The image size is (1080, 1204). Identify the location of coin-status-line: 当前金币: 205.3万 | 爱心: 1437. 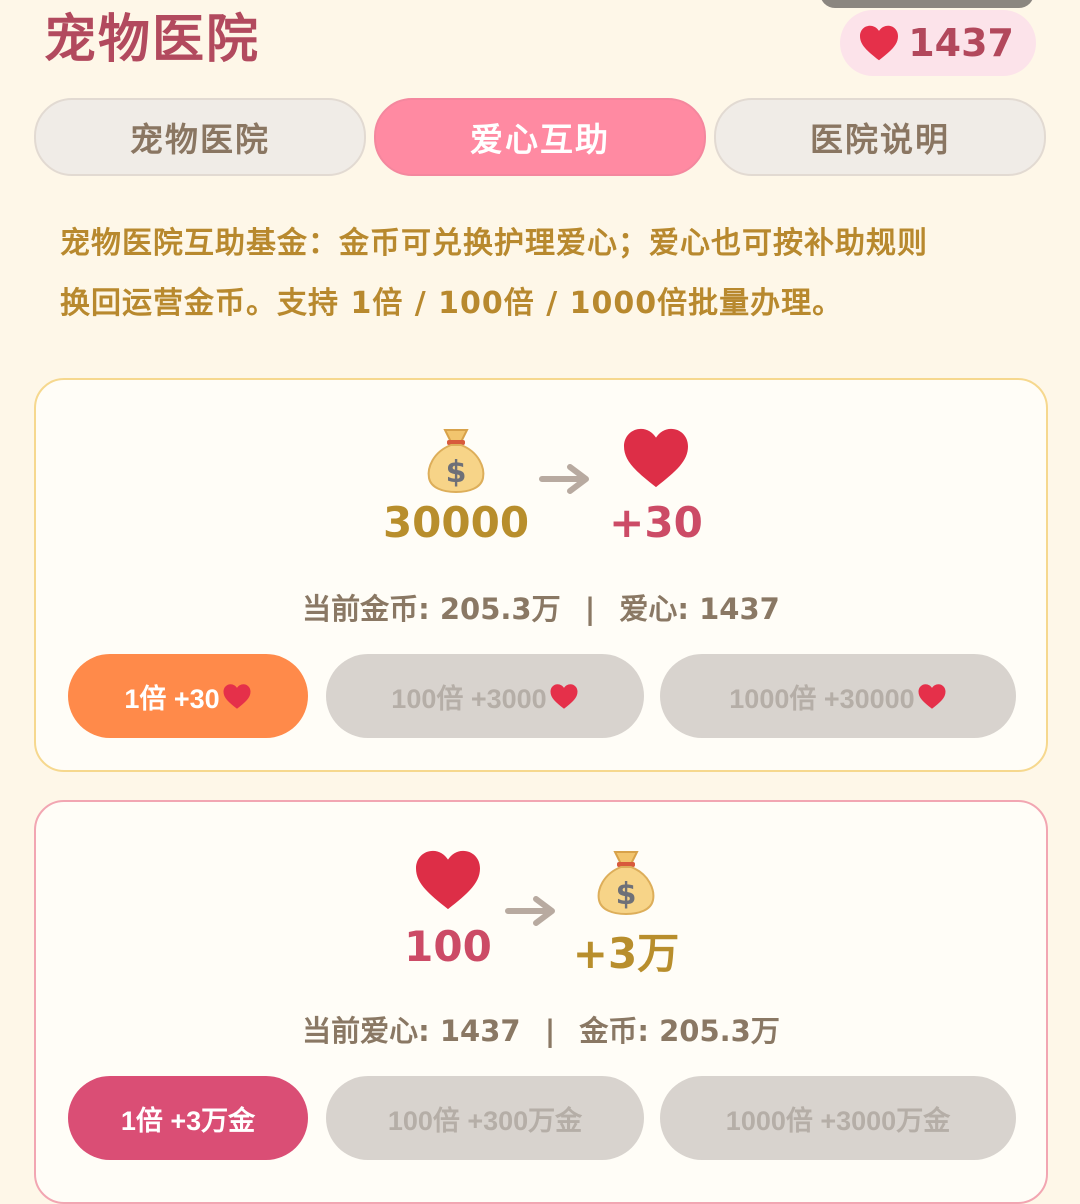
(541, 607).